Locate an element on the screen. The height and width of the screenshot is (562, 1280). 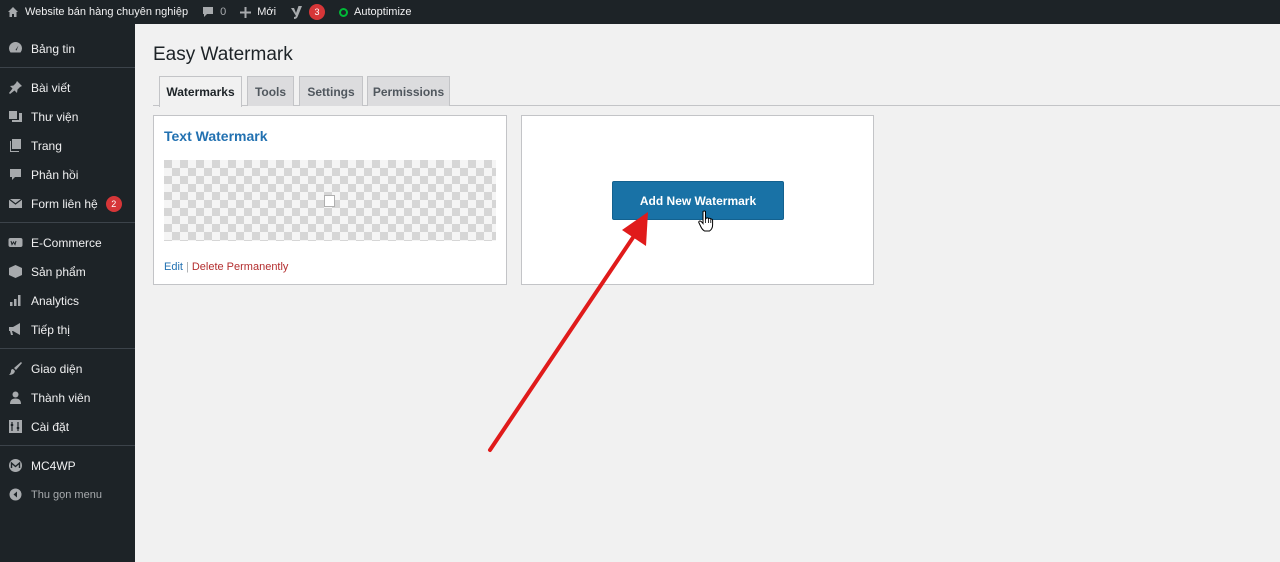
sidebar-item-label: Phản hồi is located at coordinates (55, 174).